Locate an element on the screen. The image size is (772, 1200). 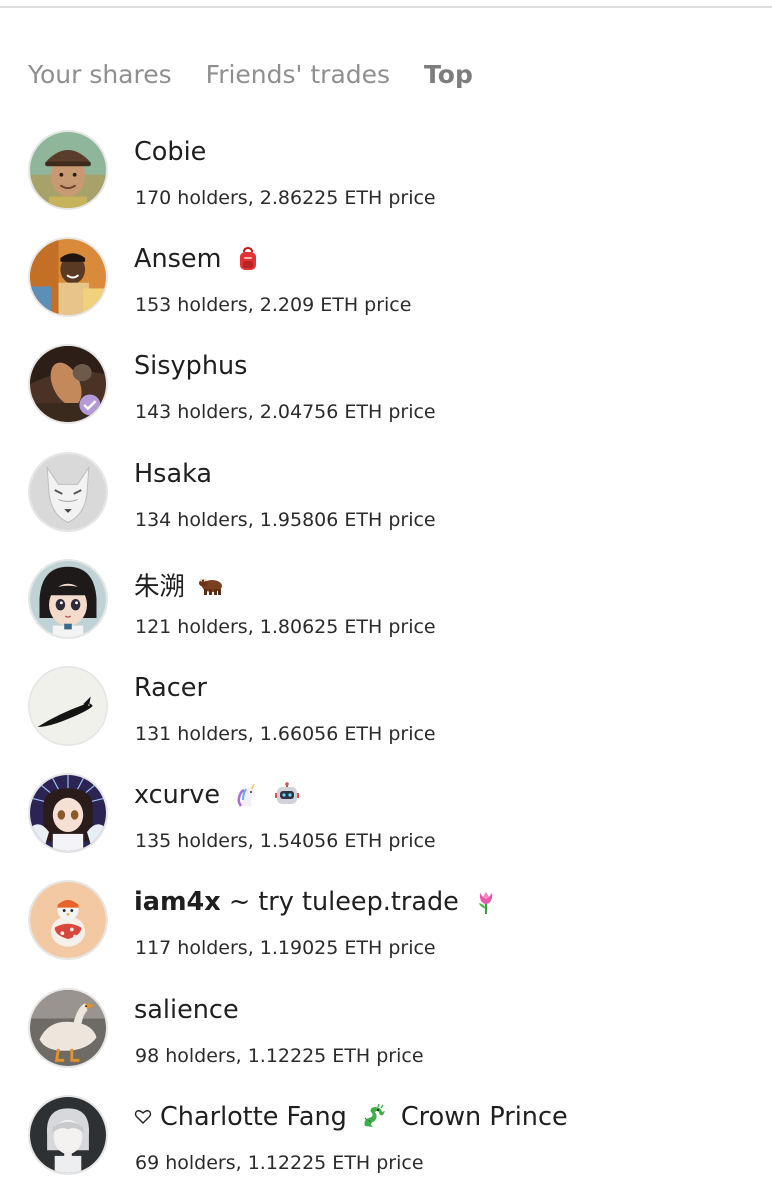
user-name: 朱溯 is located at coordinates (179, 584).